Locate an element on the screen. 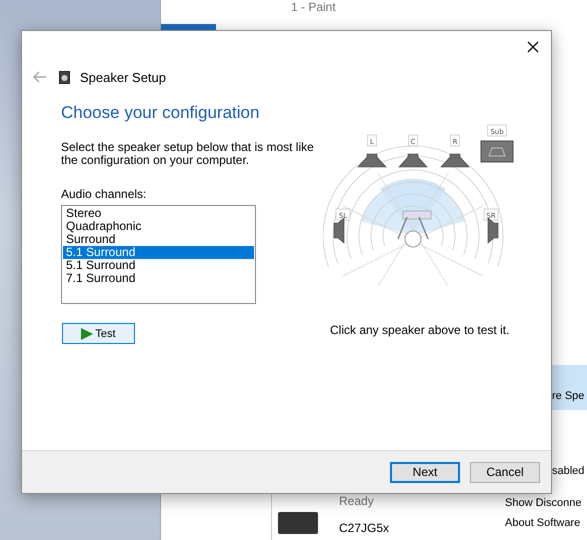  list-label: Audio channels: is located at coordinates (104, 194).